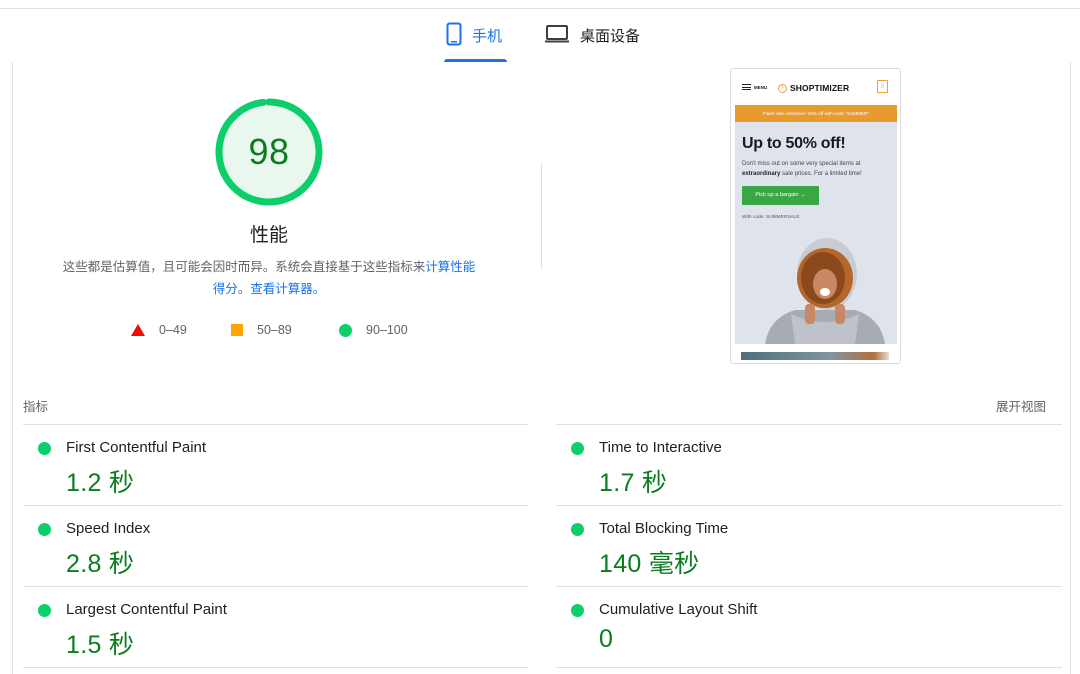 This screenshot has height=674, width=1080. Describe the element at coordinates (275, 546) in the screenshot. I see `metric-speed-index: Speed Index 2.8 秒` at that location.